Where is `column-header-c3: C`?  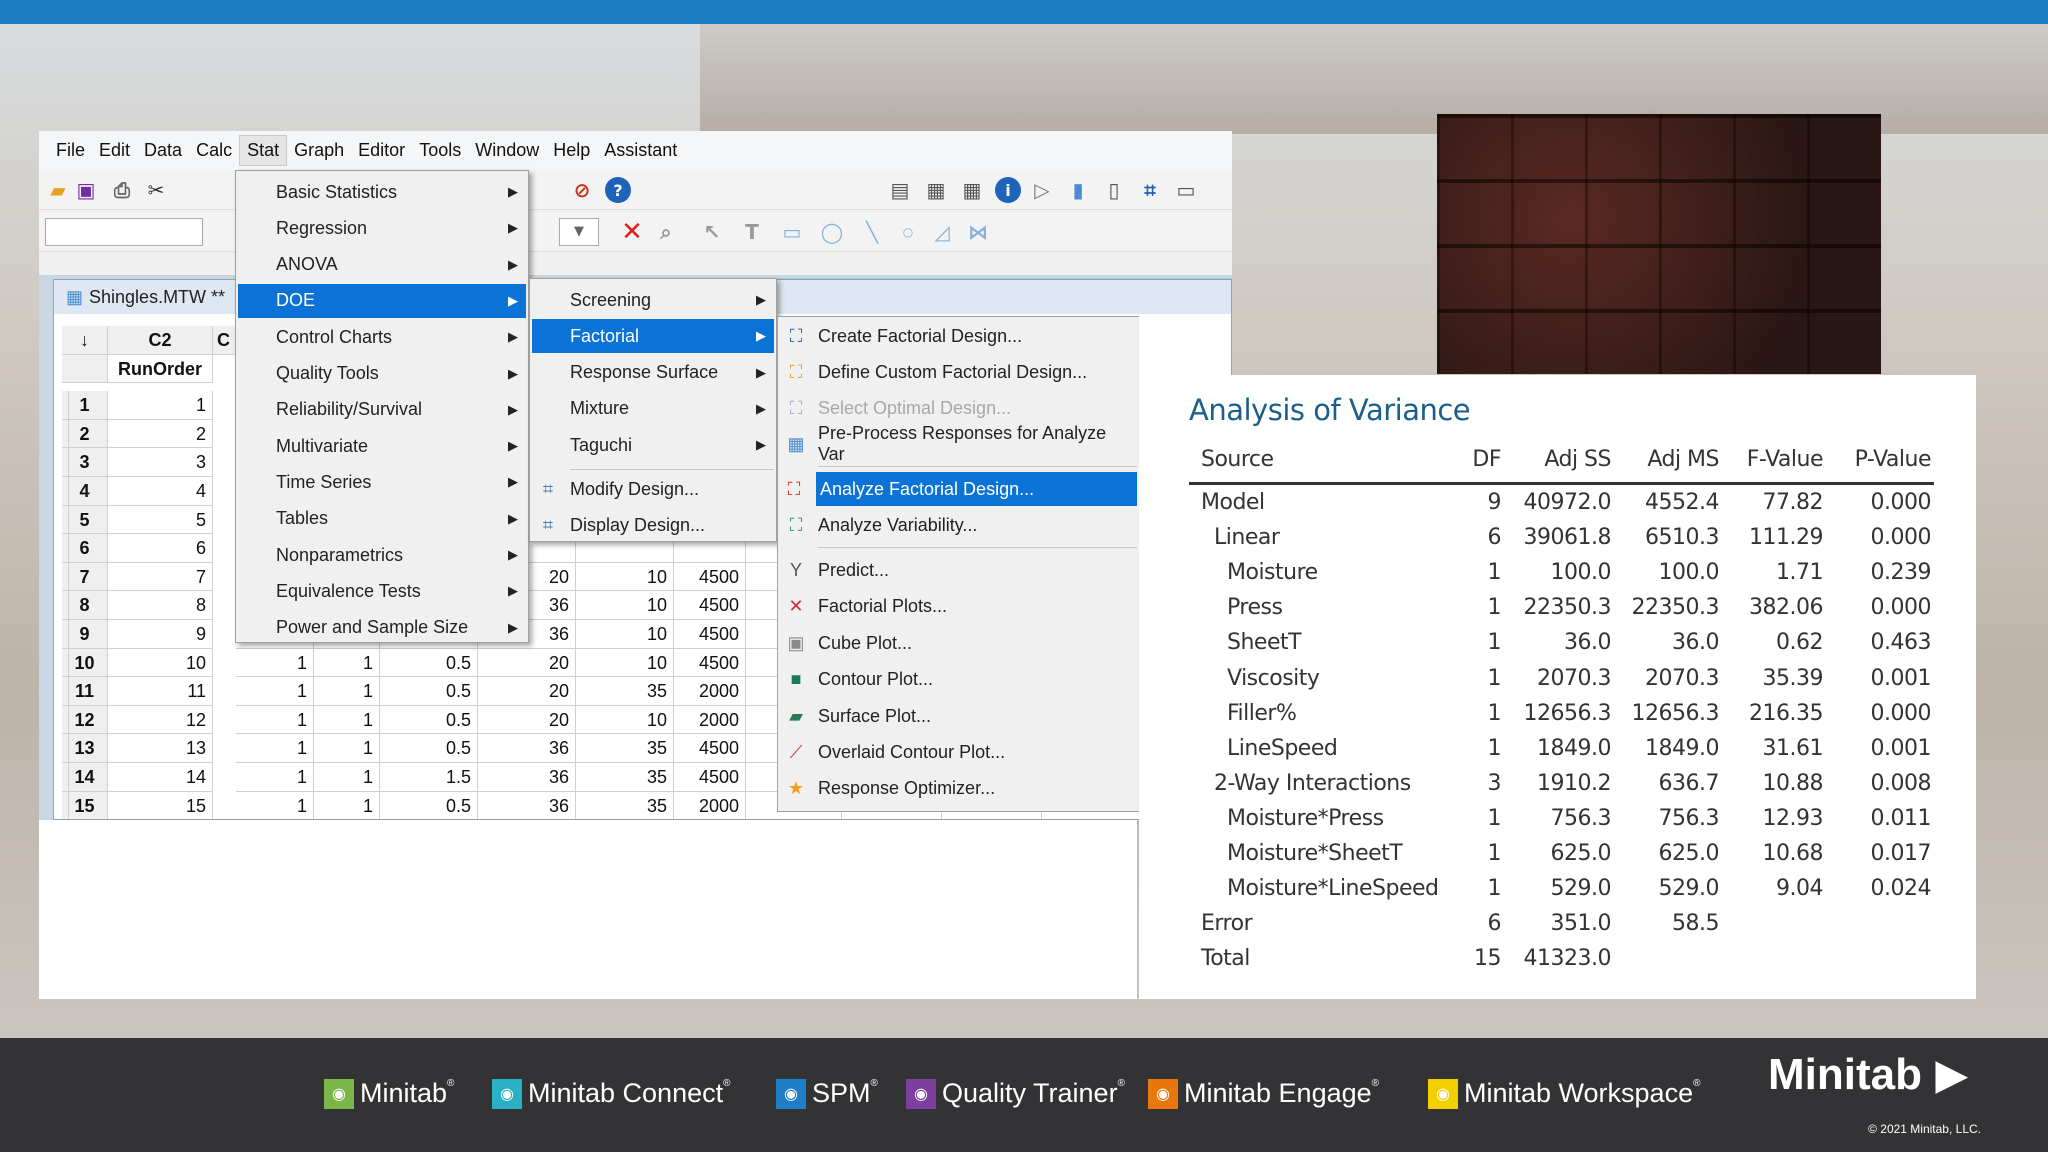 column-header-c3: C is located at coordinates (224, 340).